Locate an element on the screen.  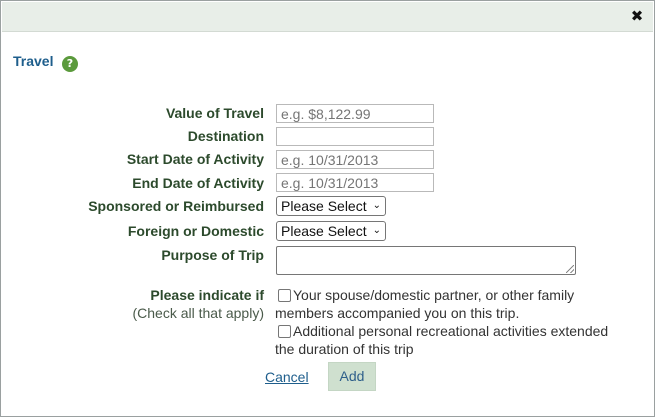
end-date-input is located at coordinates (355, 182).